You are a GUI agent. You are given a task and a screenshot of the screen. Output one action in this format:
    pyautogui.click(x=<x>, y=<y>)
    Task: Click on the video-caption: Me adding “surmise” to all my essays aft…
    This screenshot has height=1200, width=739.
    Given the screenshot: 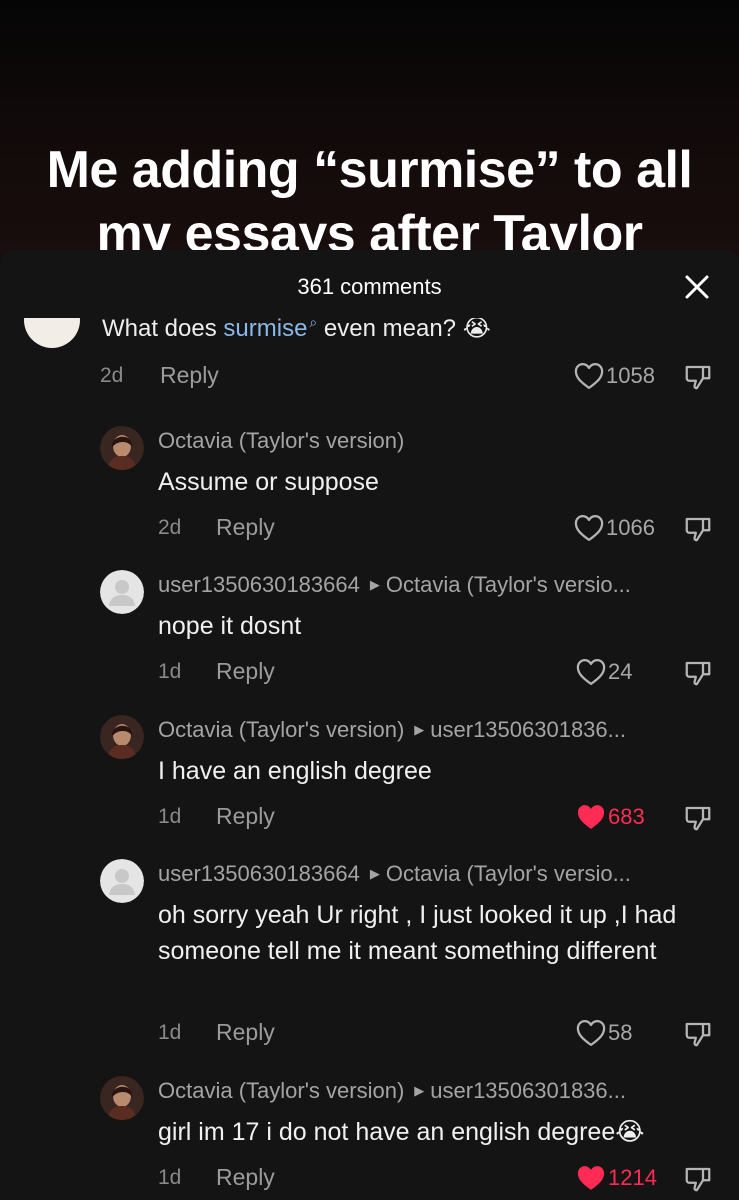 What is the action you would take?
    pyautogui.click(x=369, y=202)
    